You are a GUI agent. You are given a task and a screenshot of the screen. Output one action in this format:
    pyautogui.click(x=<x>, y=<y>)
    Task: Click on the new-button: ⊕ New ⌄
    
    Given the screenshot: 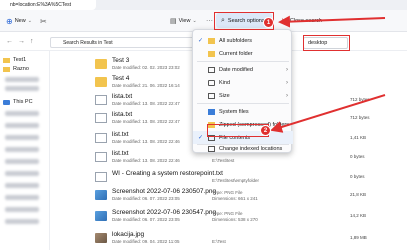 What is the action you would take?
    pyautogui.click(x=19, y=21)
    